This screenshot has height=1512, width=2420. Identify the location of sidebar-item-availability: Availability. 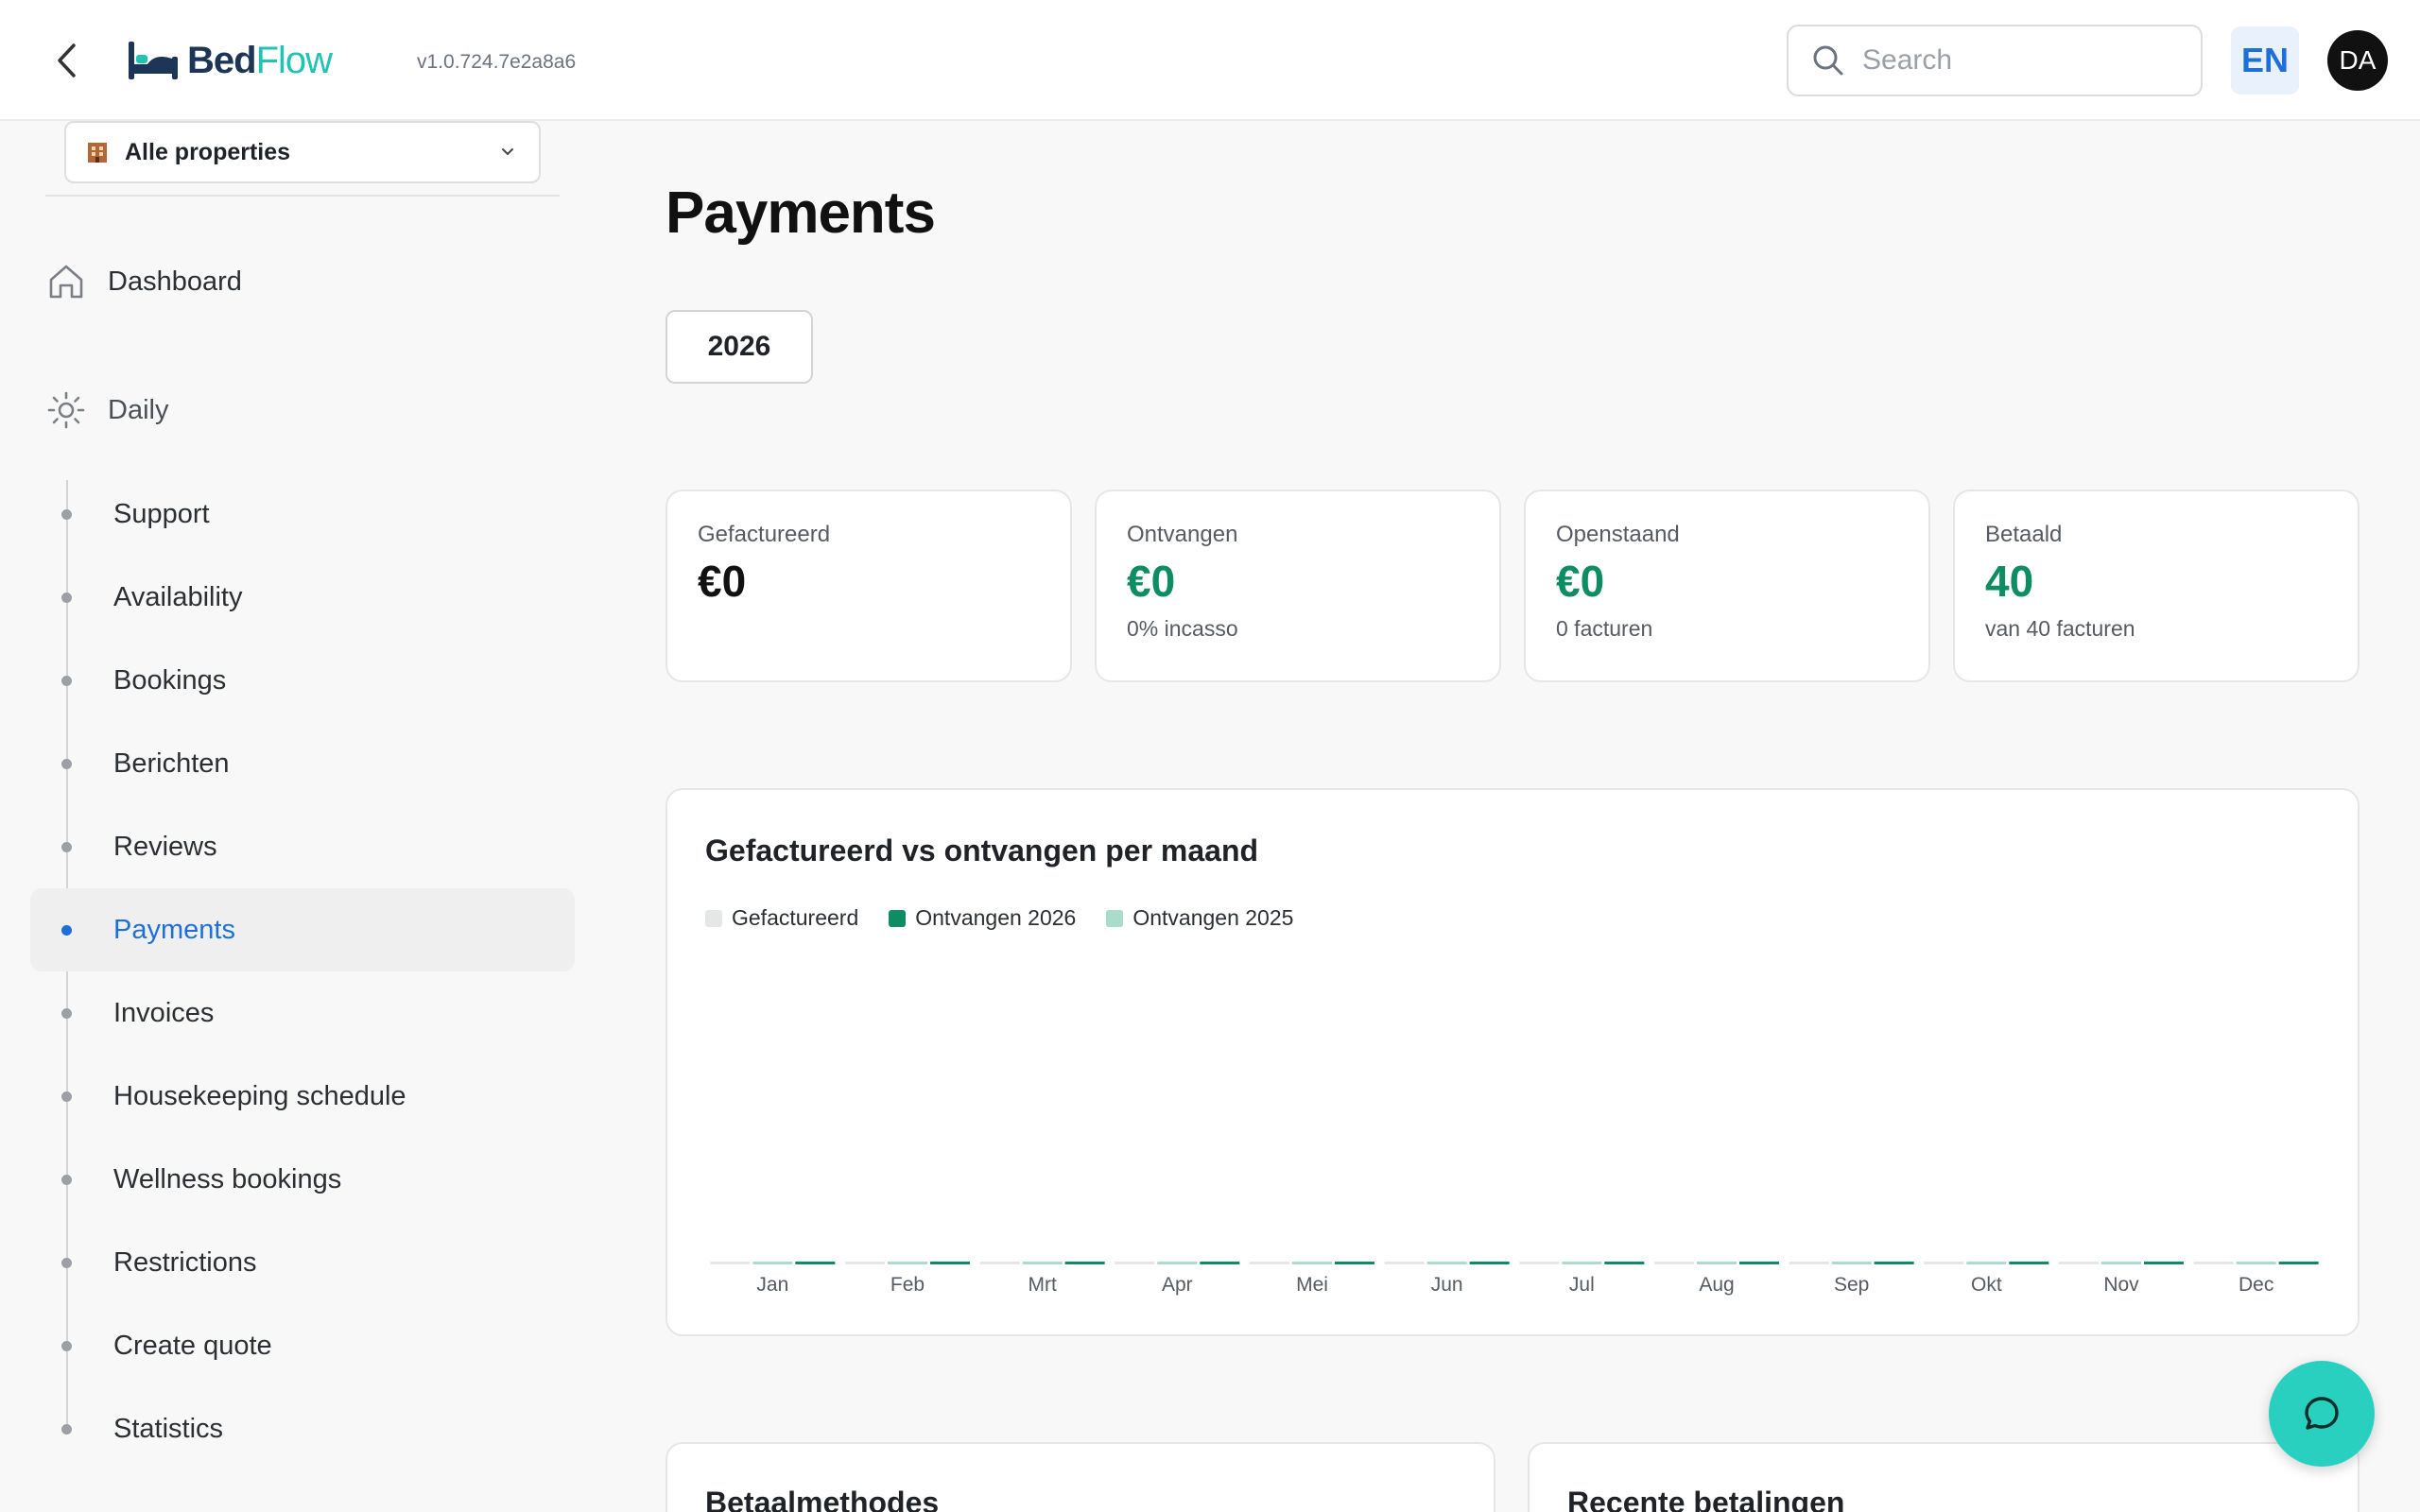
(302, 597).